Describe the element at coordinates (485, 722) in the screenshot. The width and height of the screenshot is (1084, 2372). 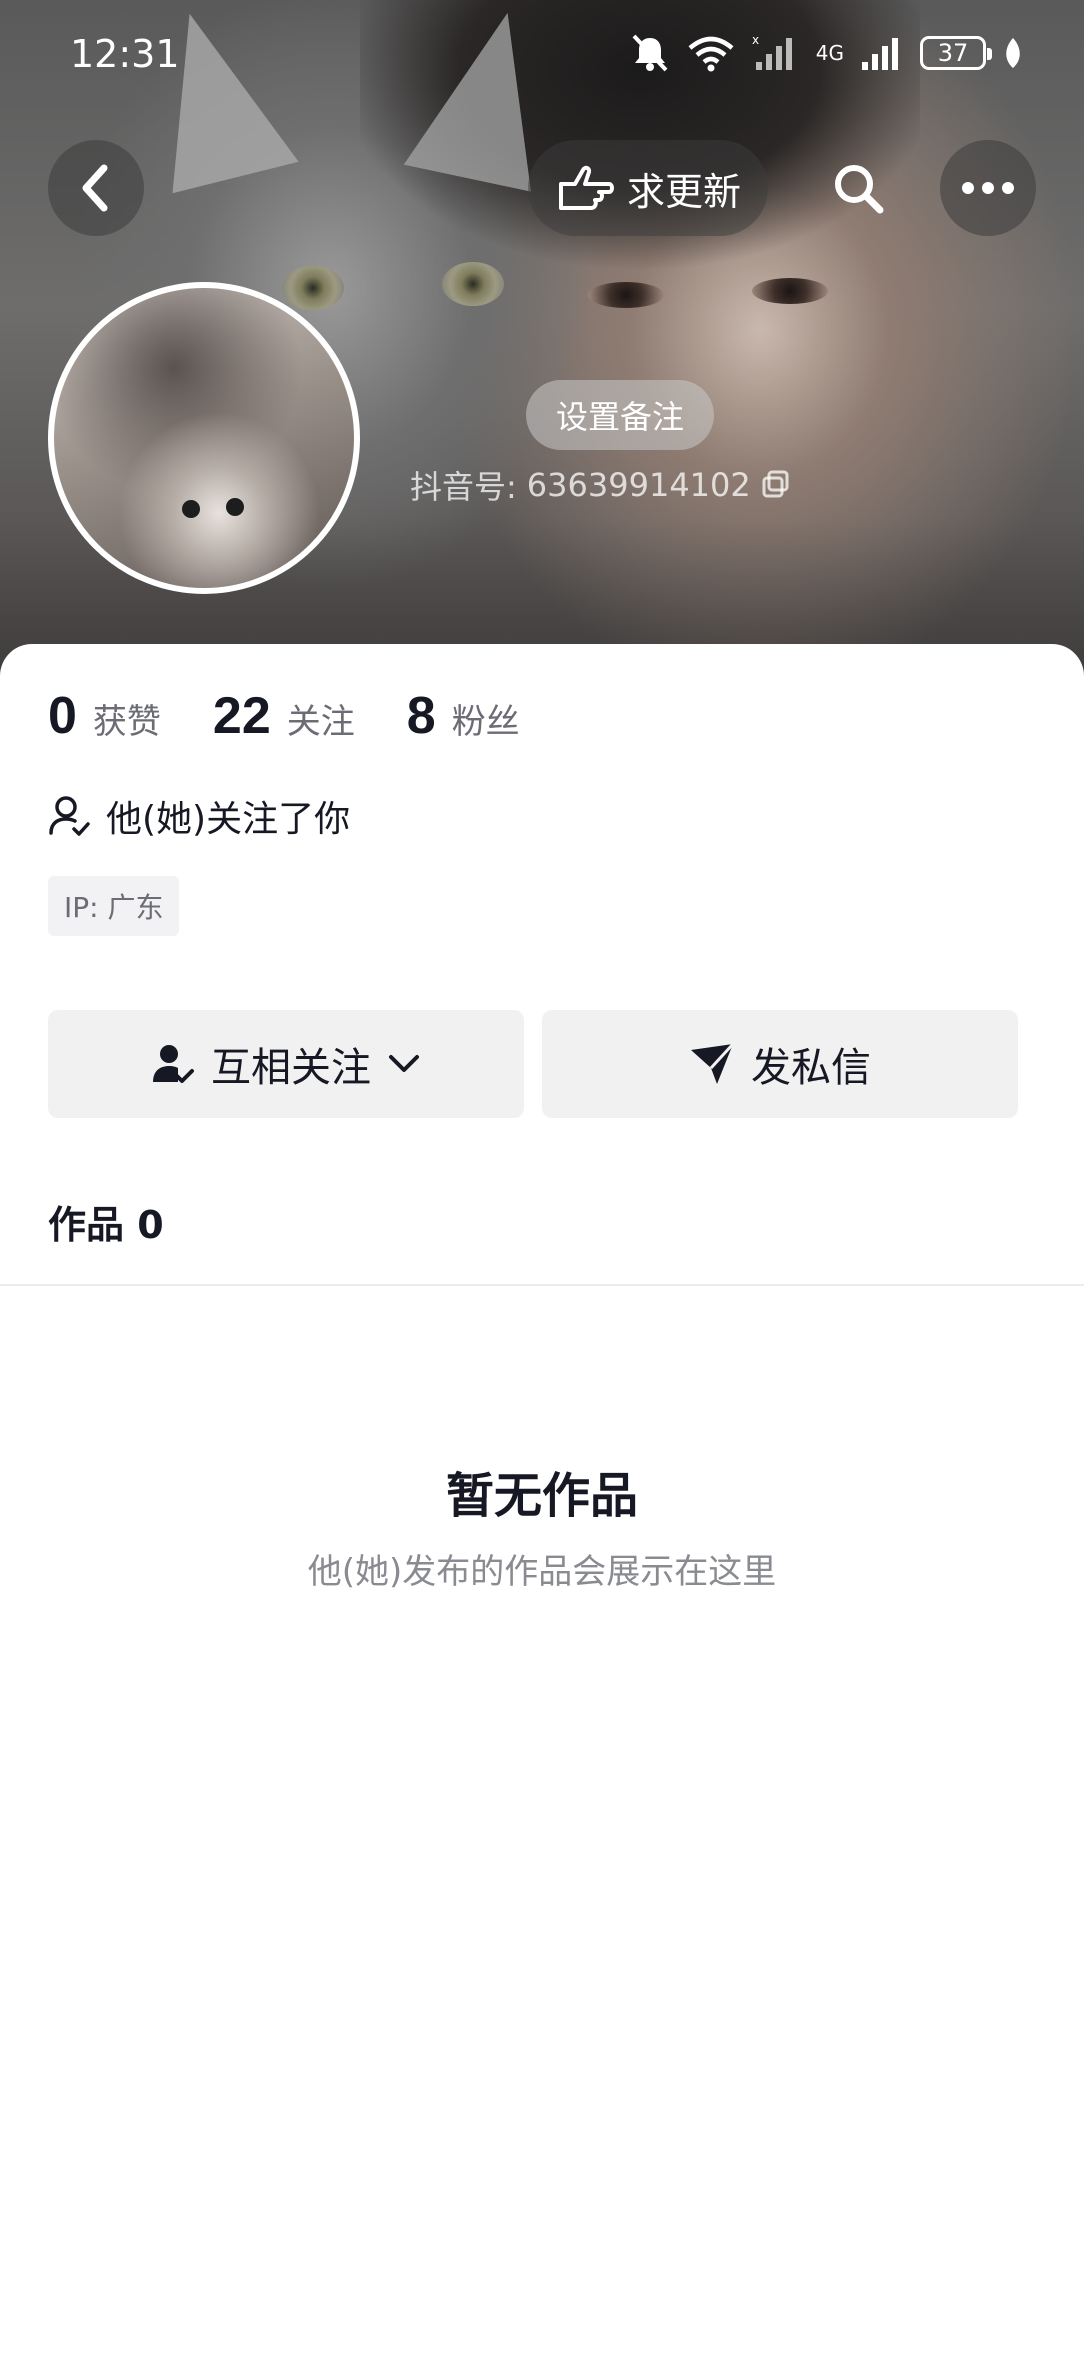
I see `stat-followers-label: 粉丝` at that location.